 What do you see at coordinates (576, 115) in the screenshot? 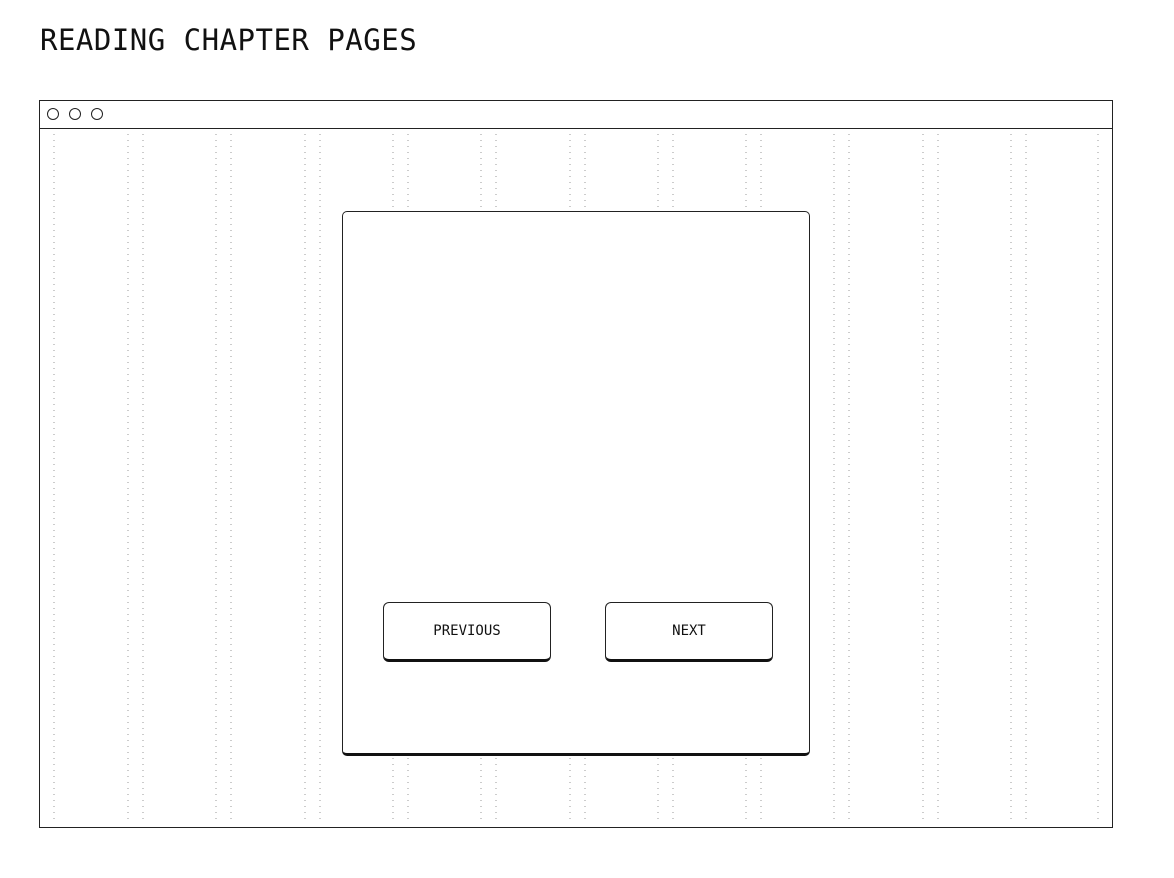
I see `window-titlebar` at bounding box center [576, 115].